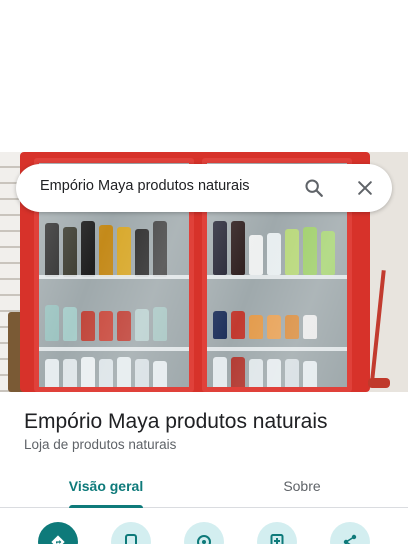 This screenshot has width=408, height=544. What do you see at coordinates (350, 533) in the screenshot?
I see `share-button` at bounding box center [350, 533].